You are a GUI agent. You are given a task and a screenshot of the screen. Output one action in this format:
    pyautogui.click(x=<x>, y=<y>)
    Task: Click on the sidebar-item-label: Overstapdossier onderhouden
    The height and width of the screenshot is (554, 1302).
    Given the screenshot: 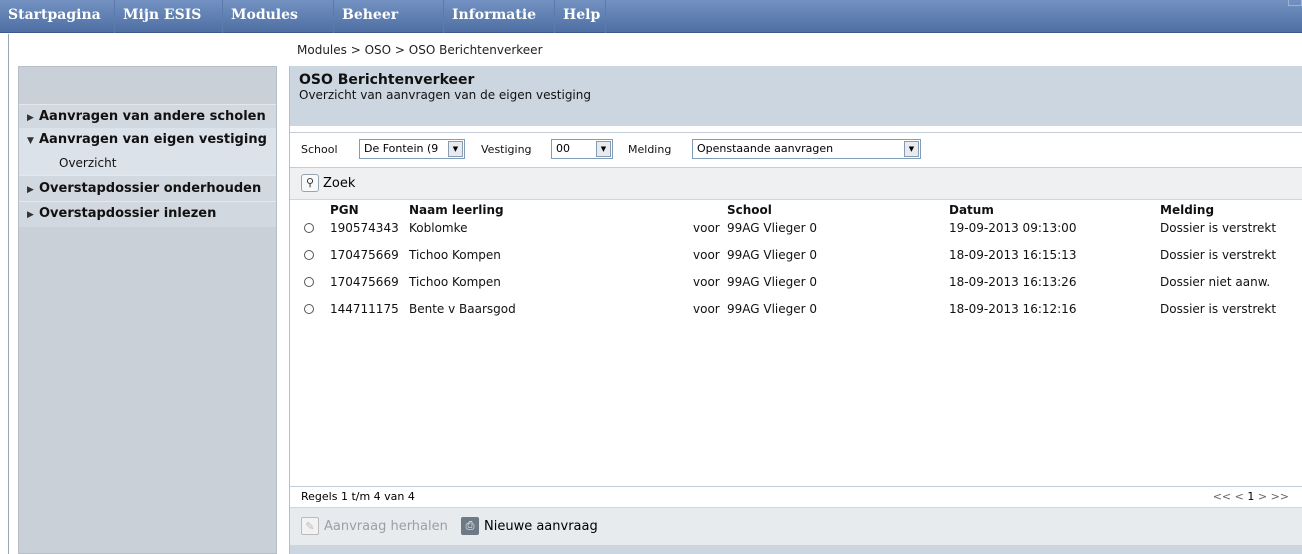 What is the action you would take?
    pyautogui.click(x=150, y=188)
    